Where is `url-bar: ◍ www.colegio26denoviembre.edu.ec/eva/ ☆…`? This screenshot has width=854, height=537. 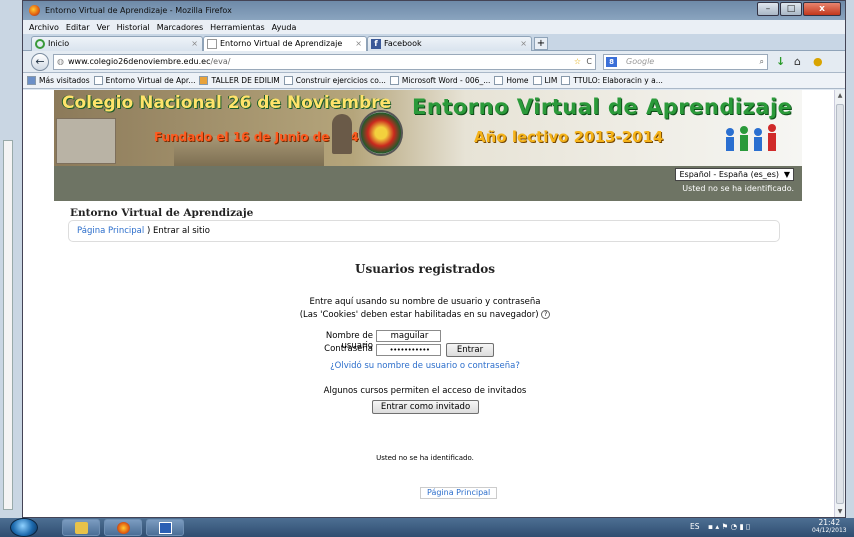
url-bar: ◍ www.colegio26denoviembre.edu.ec/eva/ ☆… is located at coordinates (324, 62).